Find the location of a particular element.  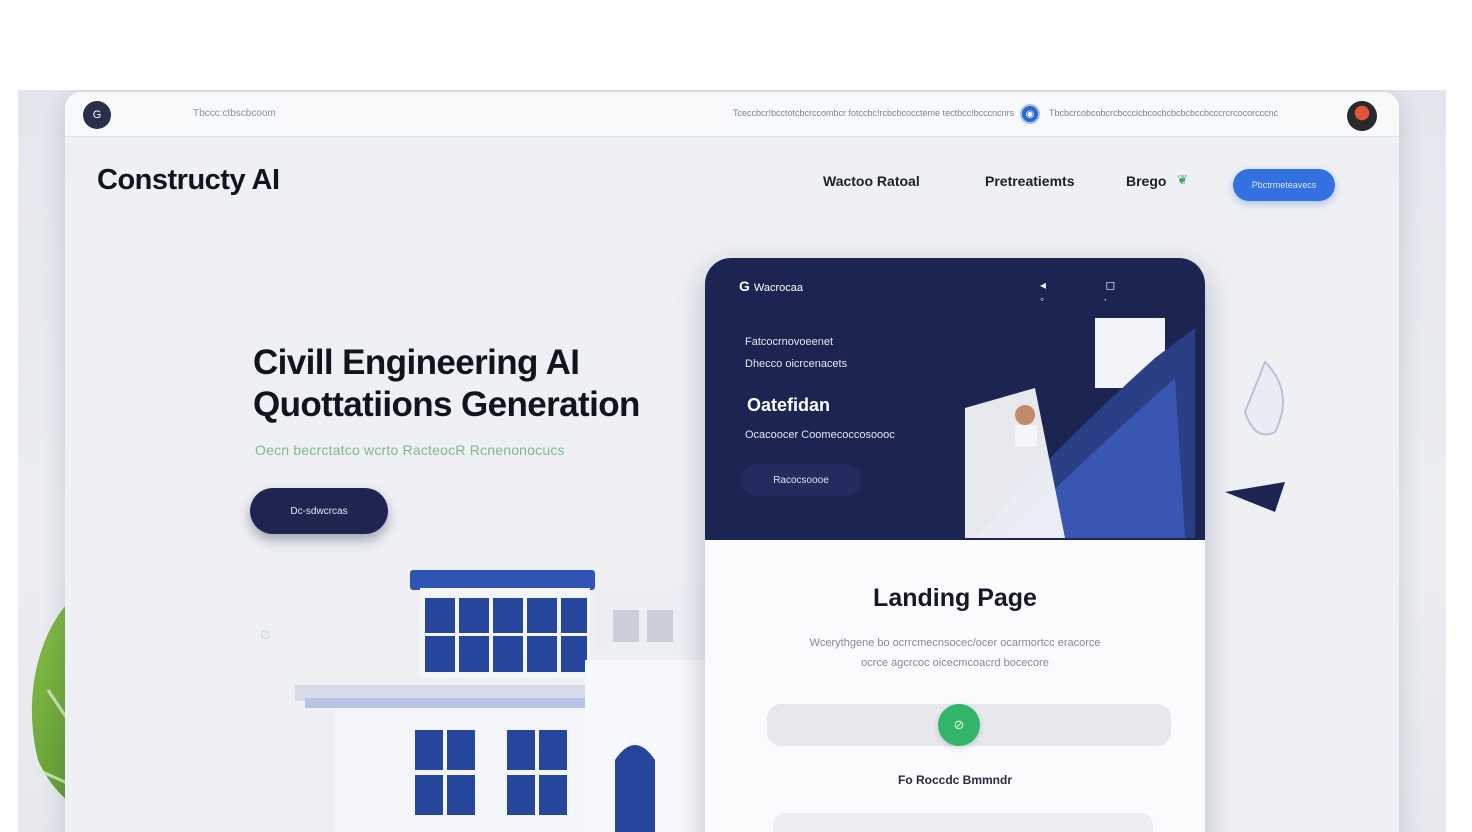

phone-text-line-3: Ocacoocer Coomecoccosoooc is located at coordinates (820, 435).